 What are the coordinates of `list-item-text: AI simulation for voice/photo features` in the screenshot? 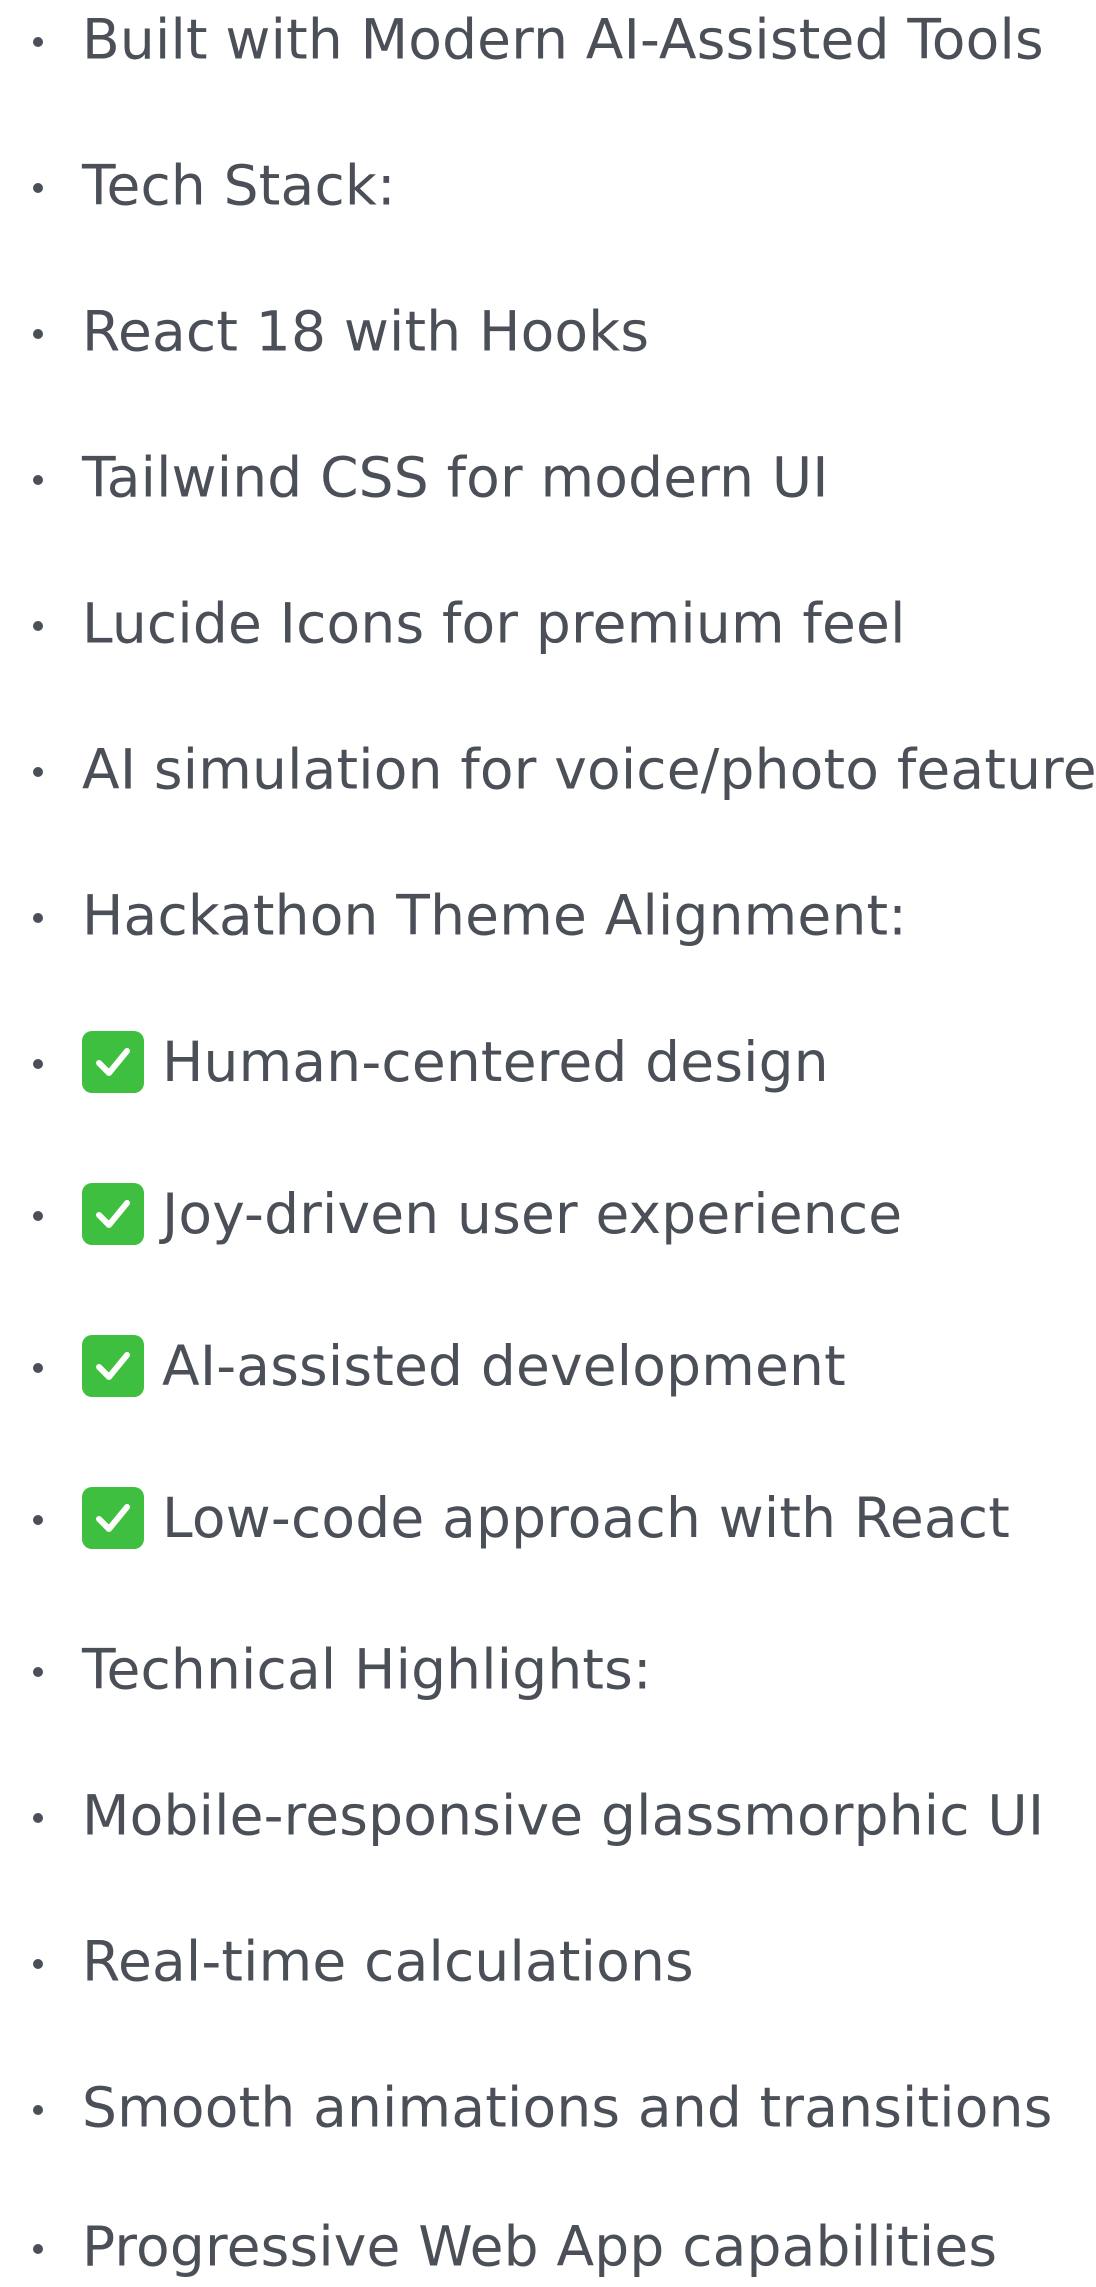 It's located at (589, 769).